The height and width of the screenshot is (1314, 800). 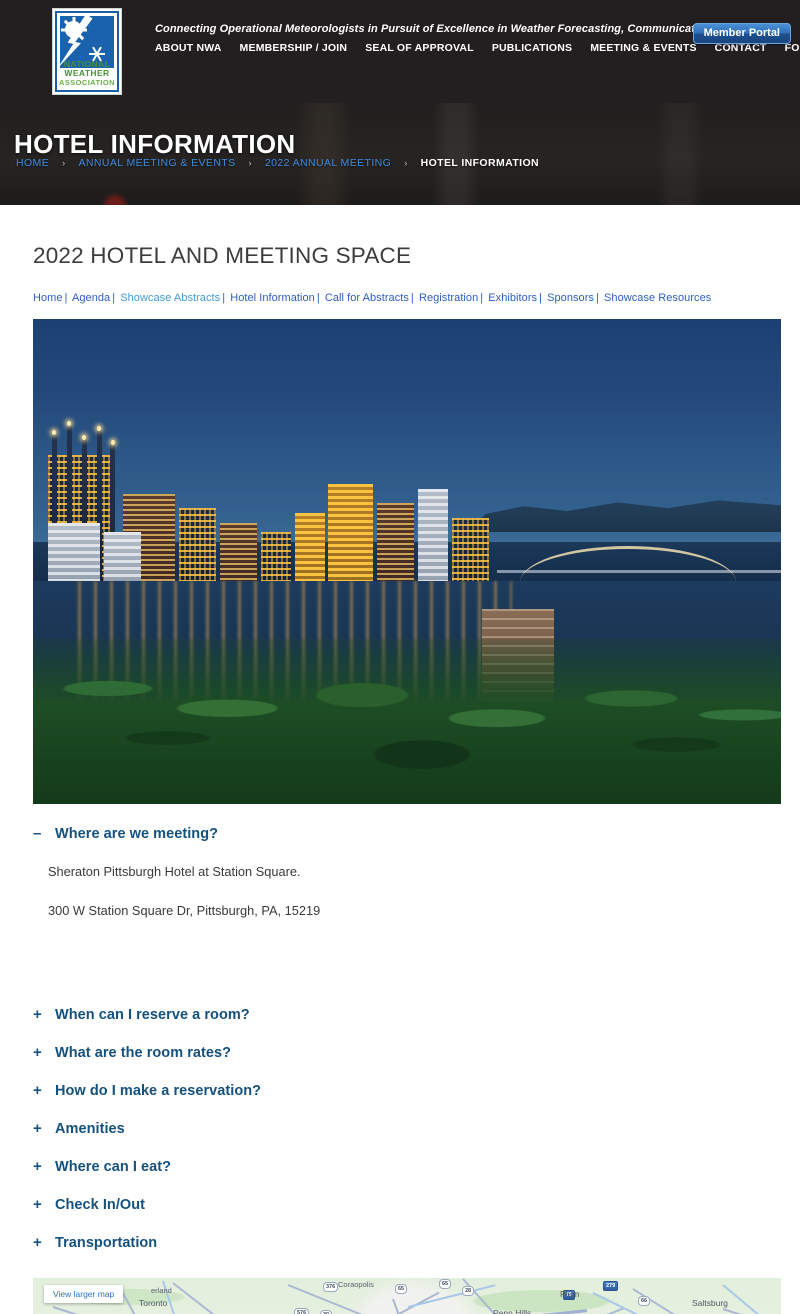 I want to click on sublink-showcase-resources: Showcase Resources, so click(x=657, y=298).